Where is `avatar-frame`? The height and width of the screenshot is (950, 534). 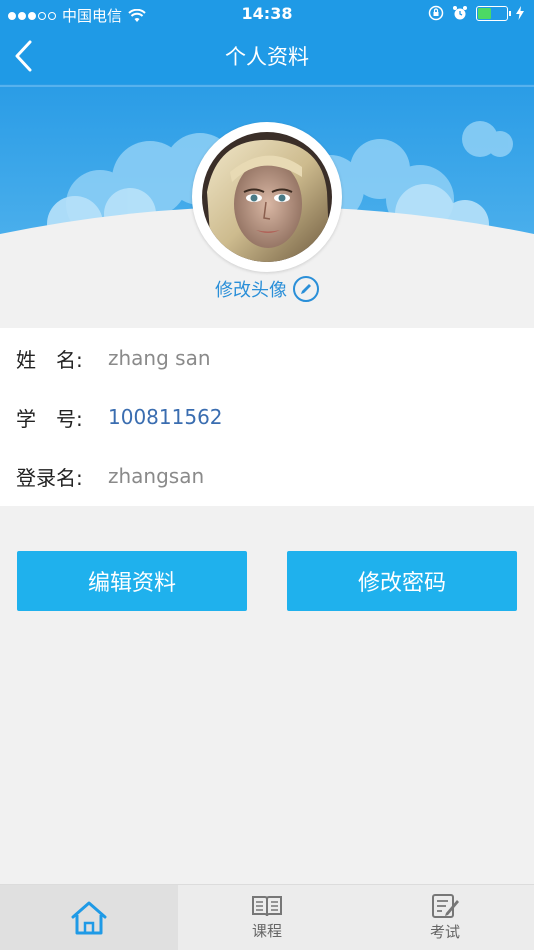
avatar-frame is located at coordinates (267, 197).